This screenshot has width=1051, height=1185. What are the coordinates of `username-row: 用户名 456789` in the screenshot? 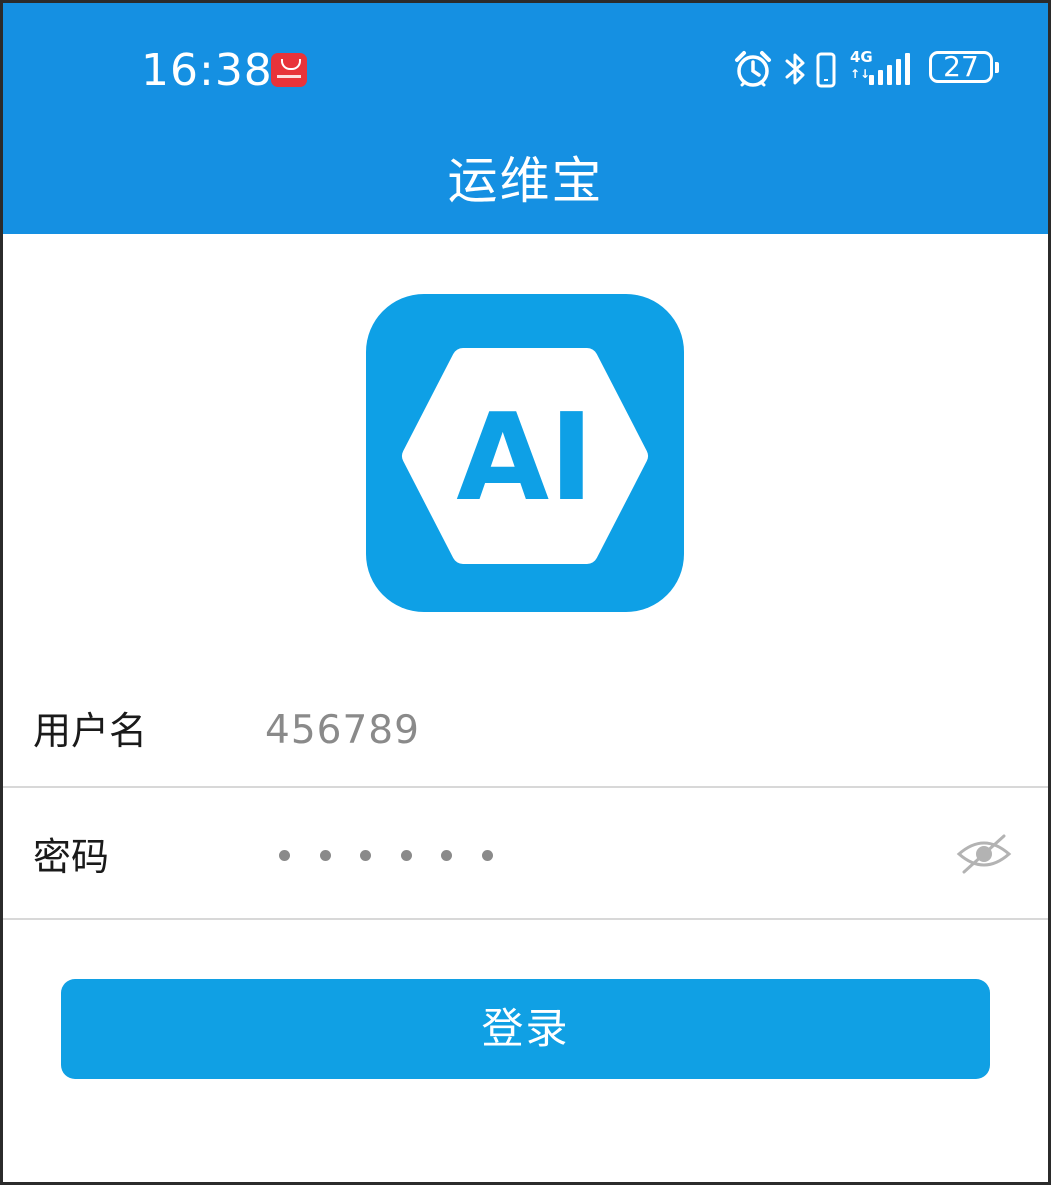 It's located at (525, 729).